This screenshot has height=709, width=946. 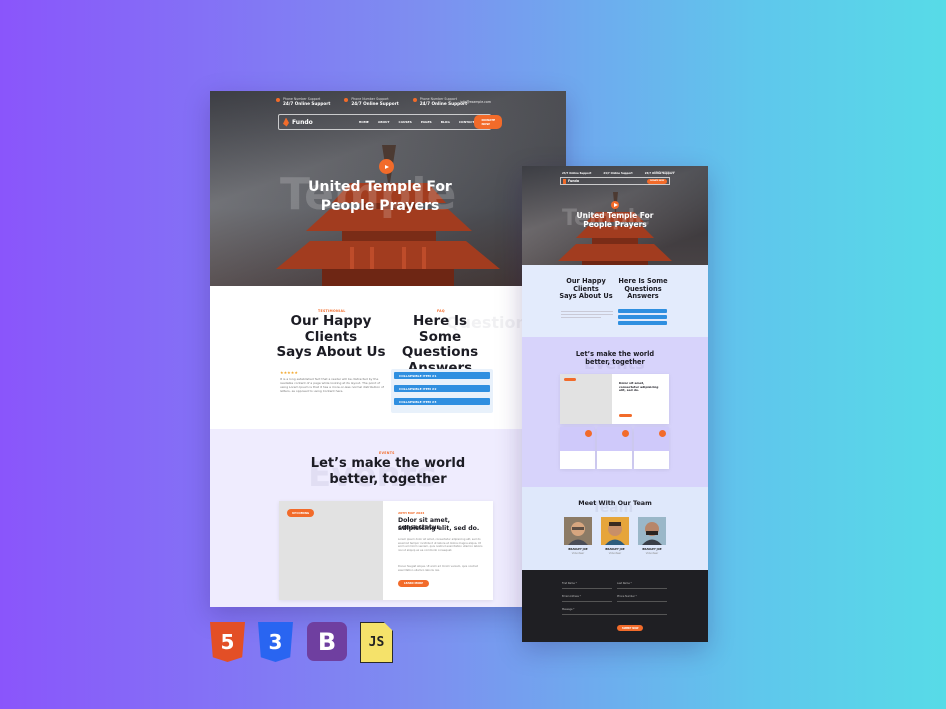 What do you see at coordinates (440, 352) in the screenshot?
I see `faq-title-line: Questions` at bounding box center [440, 352].